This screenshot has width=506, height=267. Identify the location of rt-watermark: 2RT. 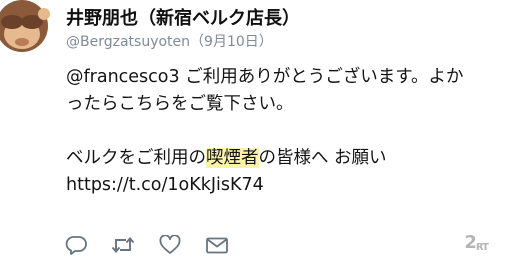
(476, 242).